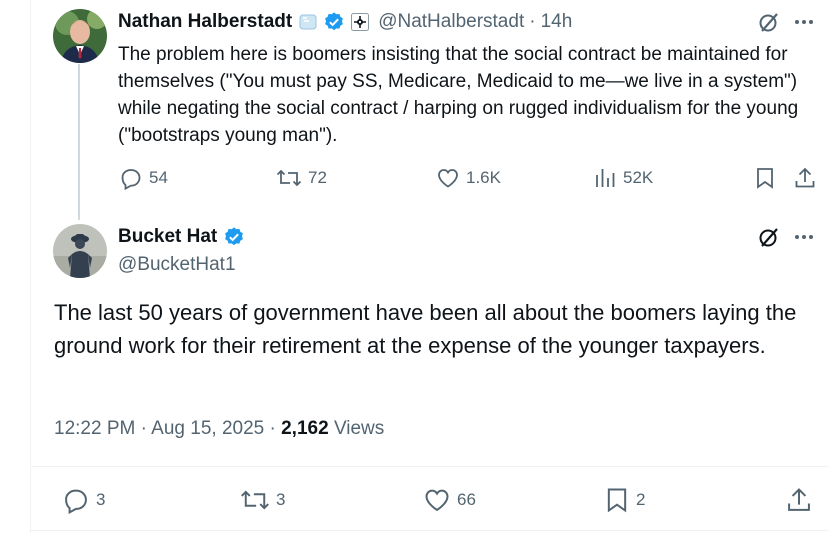  I want to click on tweet-time: 14h, so click(557, 22).